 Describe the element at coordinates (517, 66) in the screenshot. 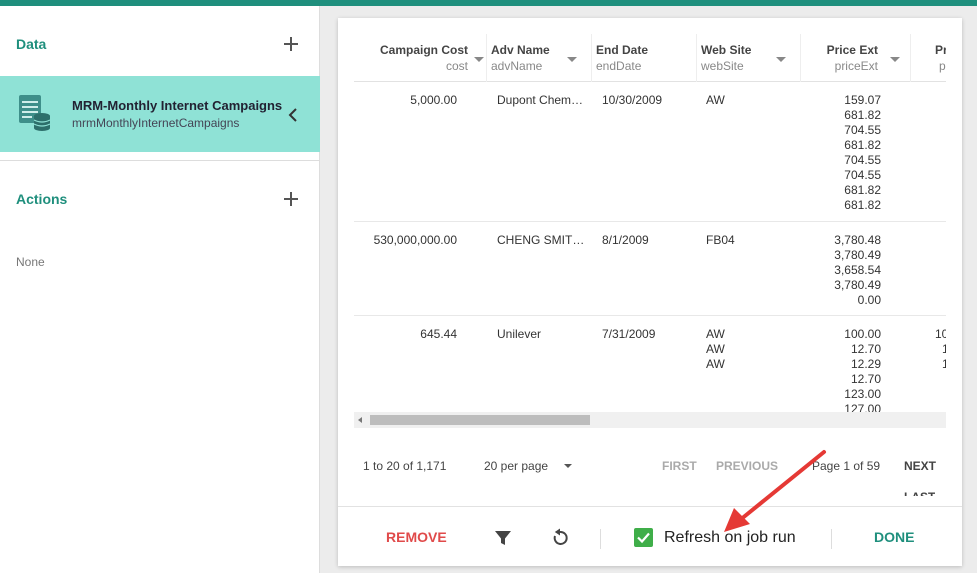

I see `column-field: advName` at that location.